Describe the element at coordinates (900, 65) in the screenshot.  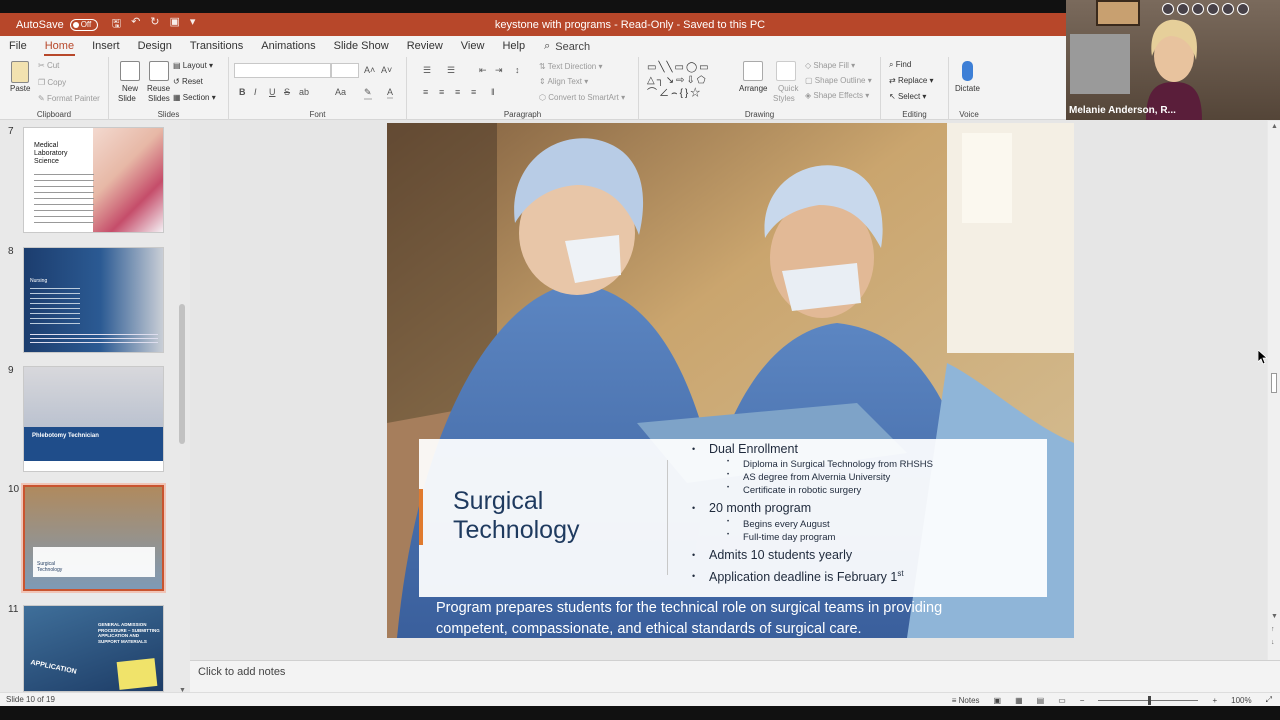
I see `find-button: ⌕ Find` at that location.